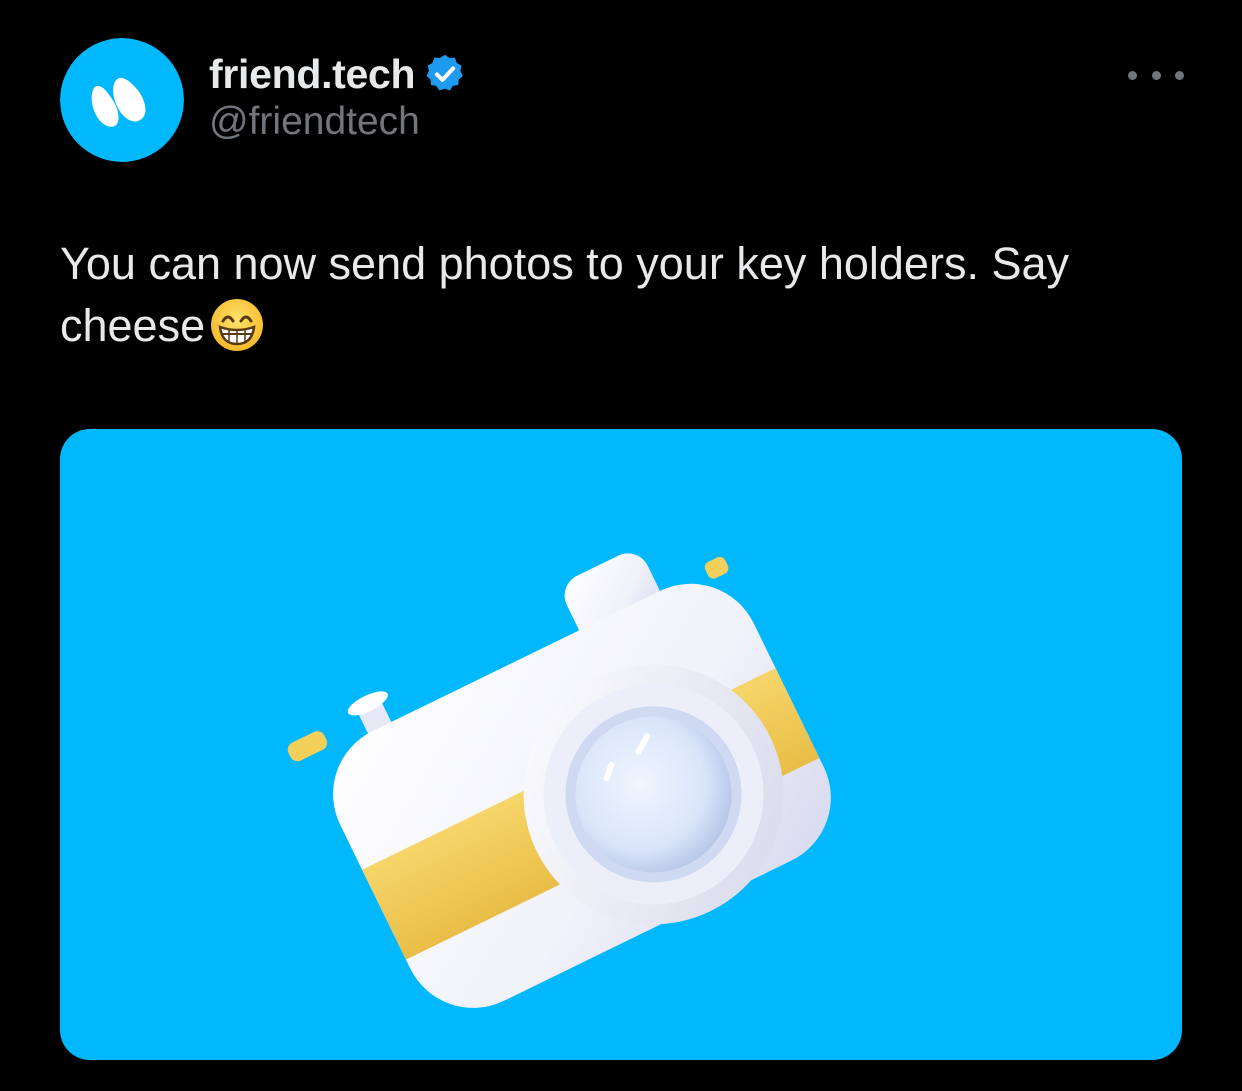 The image size is (1242, 1091). I want to click on author-display-name: friend.tech, so click(312, 74).